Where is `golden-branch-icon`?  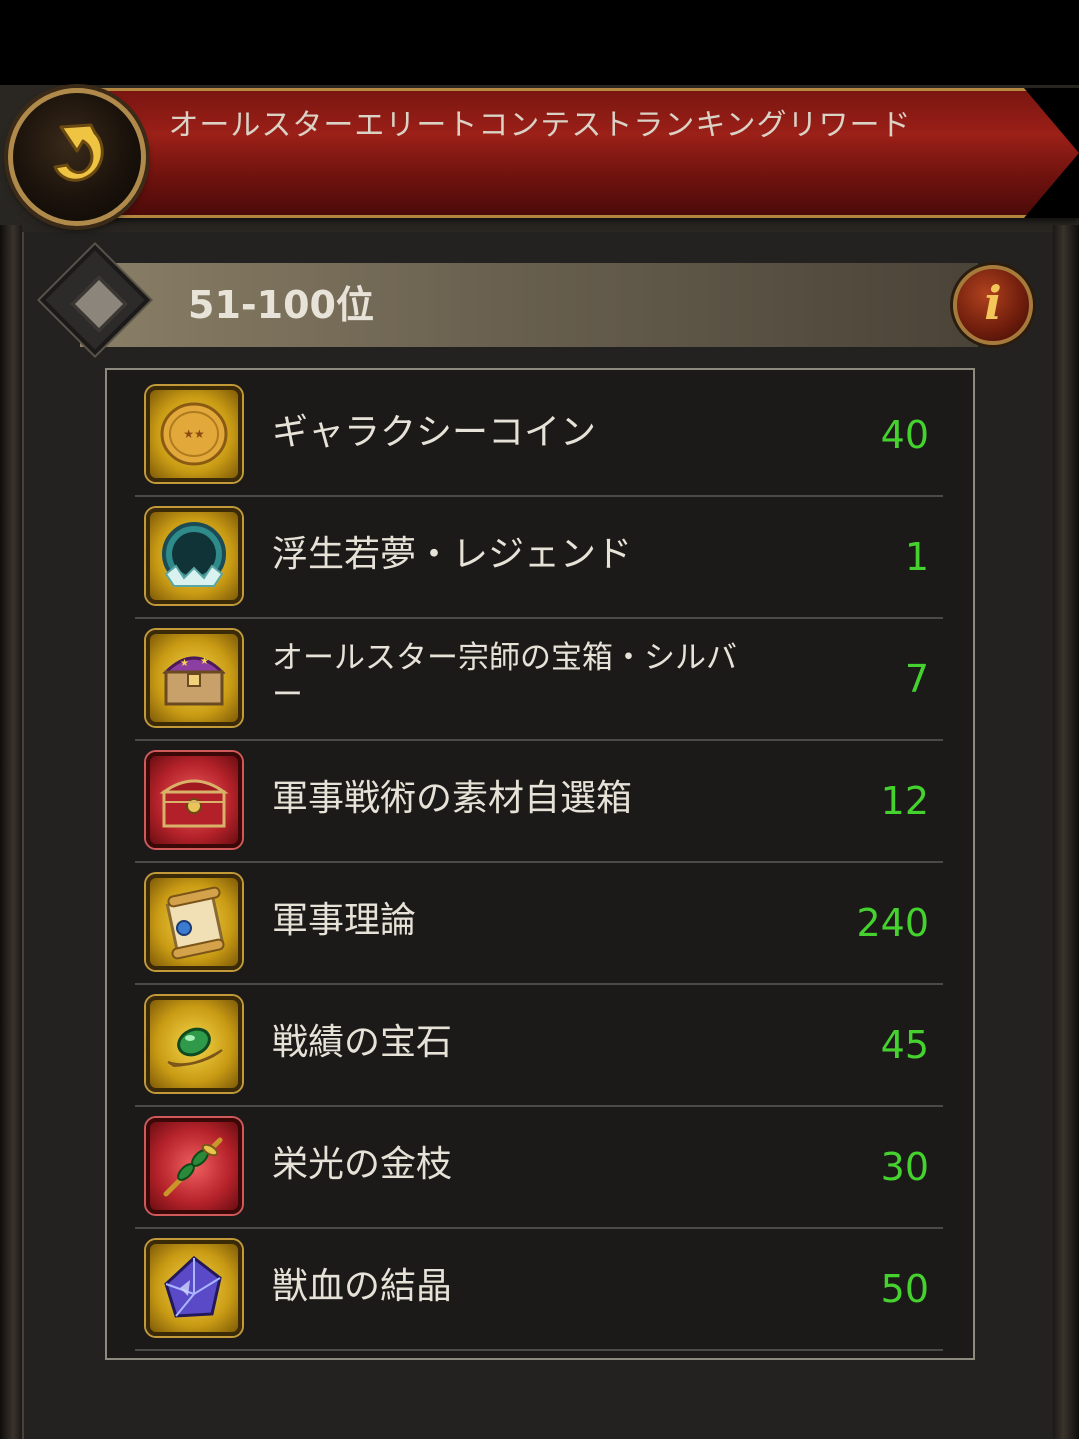 golden-branch-icon is located at coordinates (193, 1167).